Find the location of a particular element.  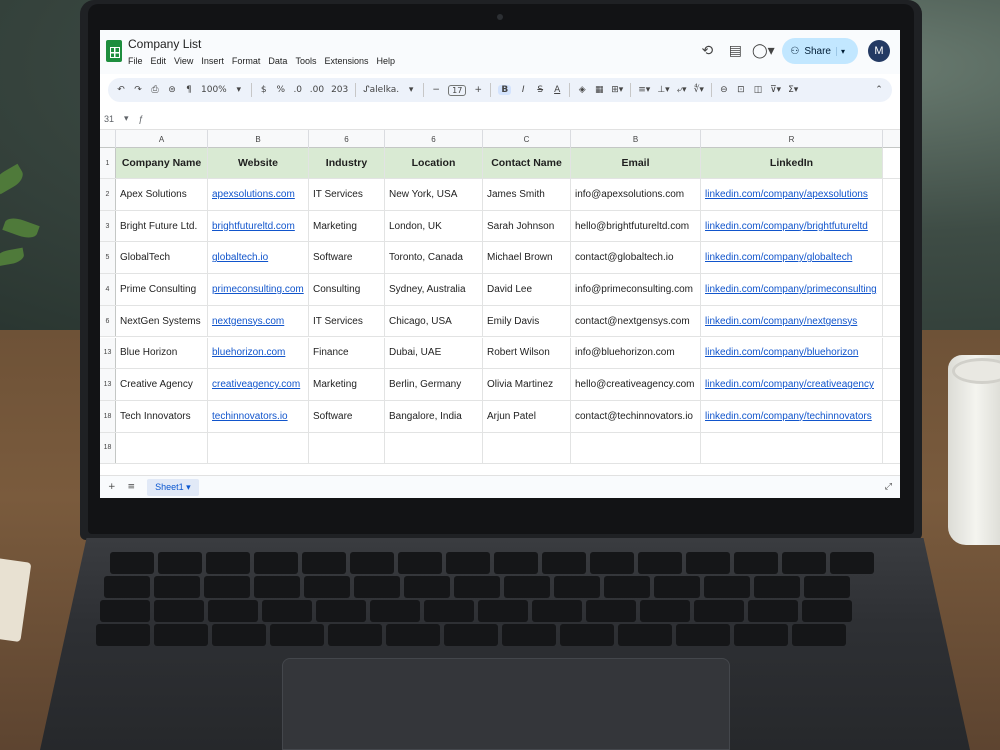

cell-company: Creative Agency is located at coordinates (162, 384).